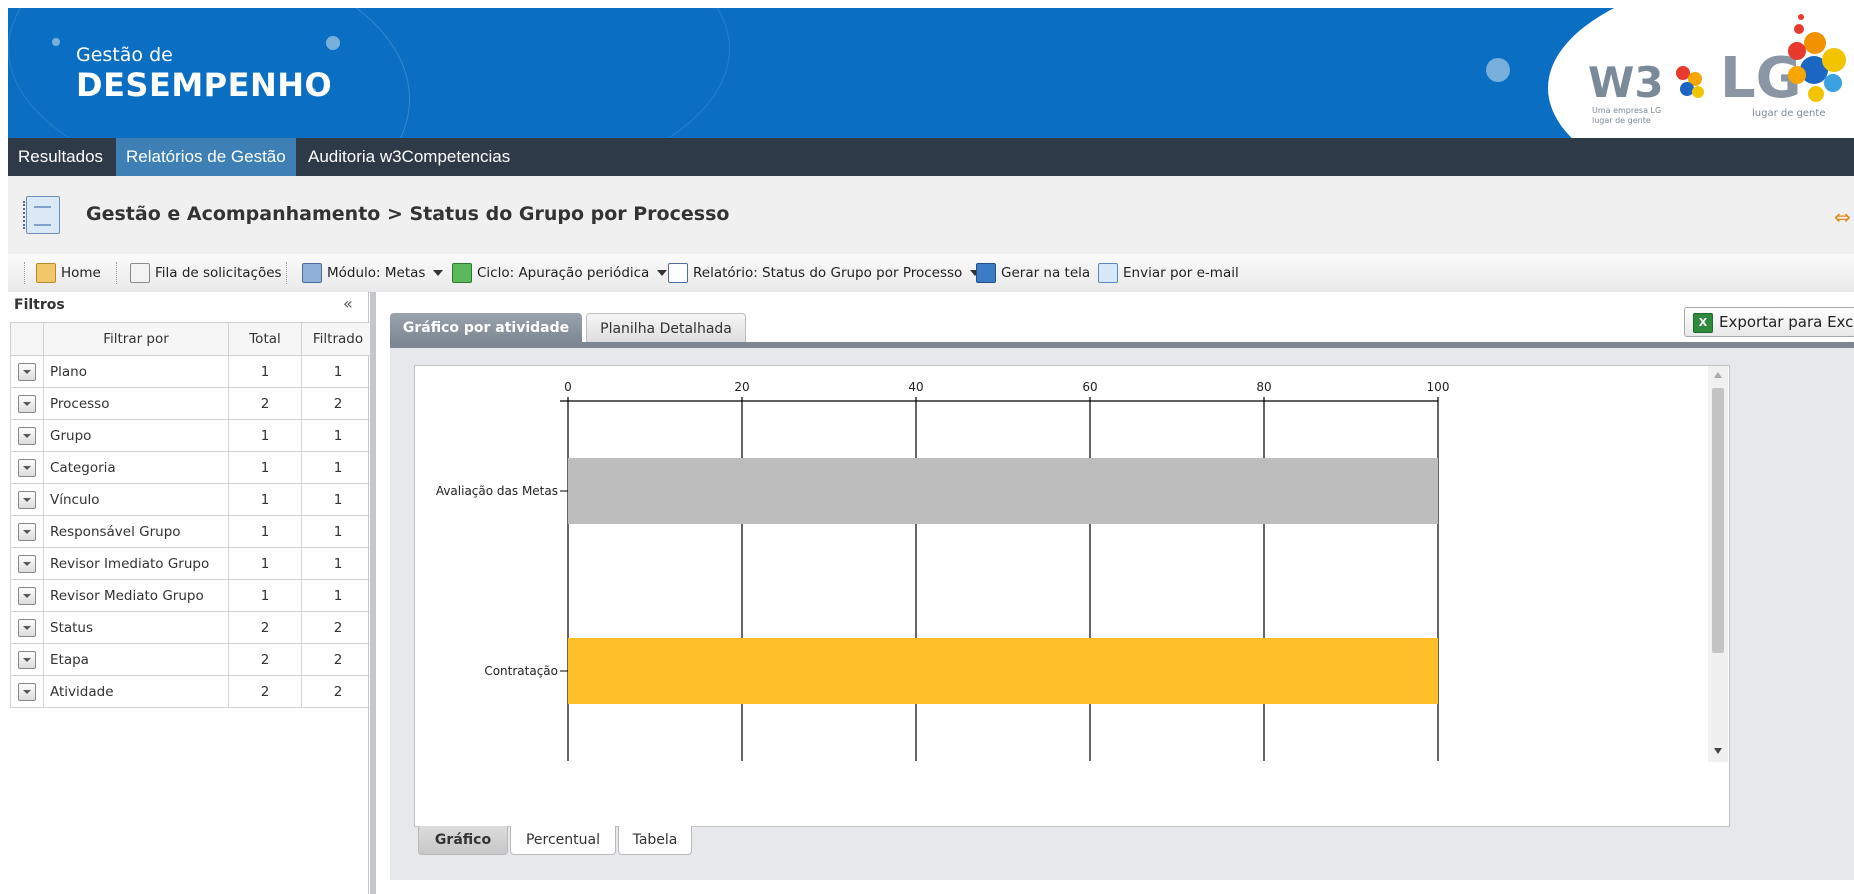 The height and width of the screenshot is (894, 1854). Describe the element at coordinates (463, 840) in the screenshot. I see `tab-grafico: Gráfico` at that location.